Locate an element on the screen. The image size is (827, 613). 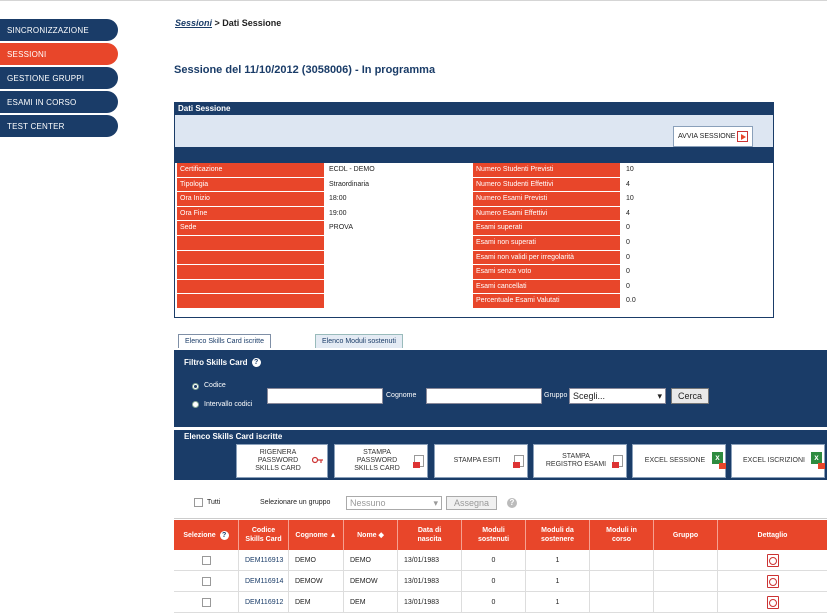
stampa-registro-button: STAMPA REGISTRO ESAMI is located at coordinates (580, 461).